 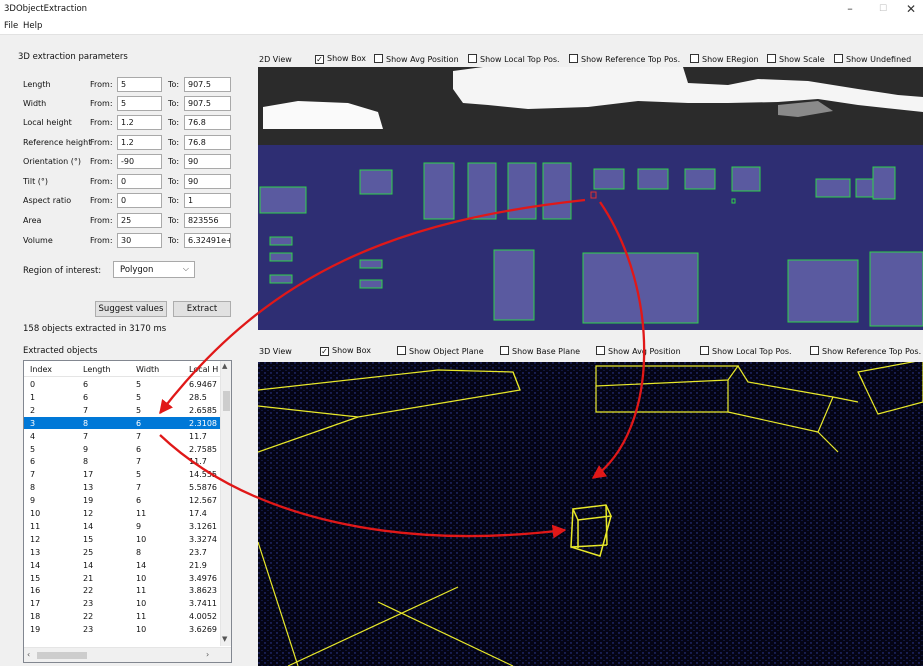 I want to click on reference-height-to-input: 76.8, so click(x=207, y=142).